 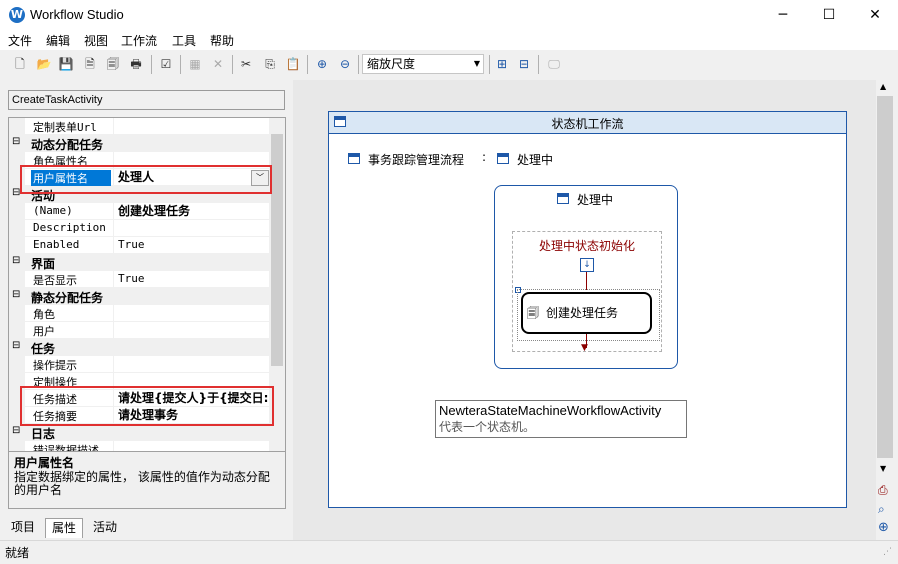 What do you see at coordinates (66, 64) in the screenshot?
I see `save-icon: 💾` at bounding box center [66, 64].